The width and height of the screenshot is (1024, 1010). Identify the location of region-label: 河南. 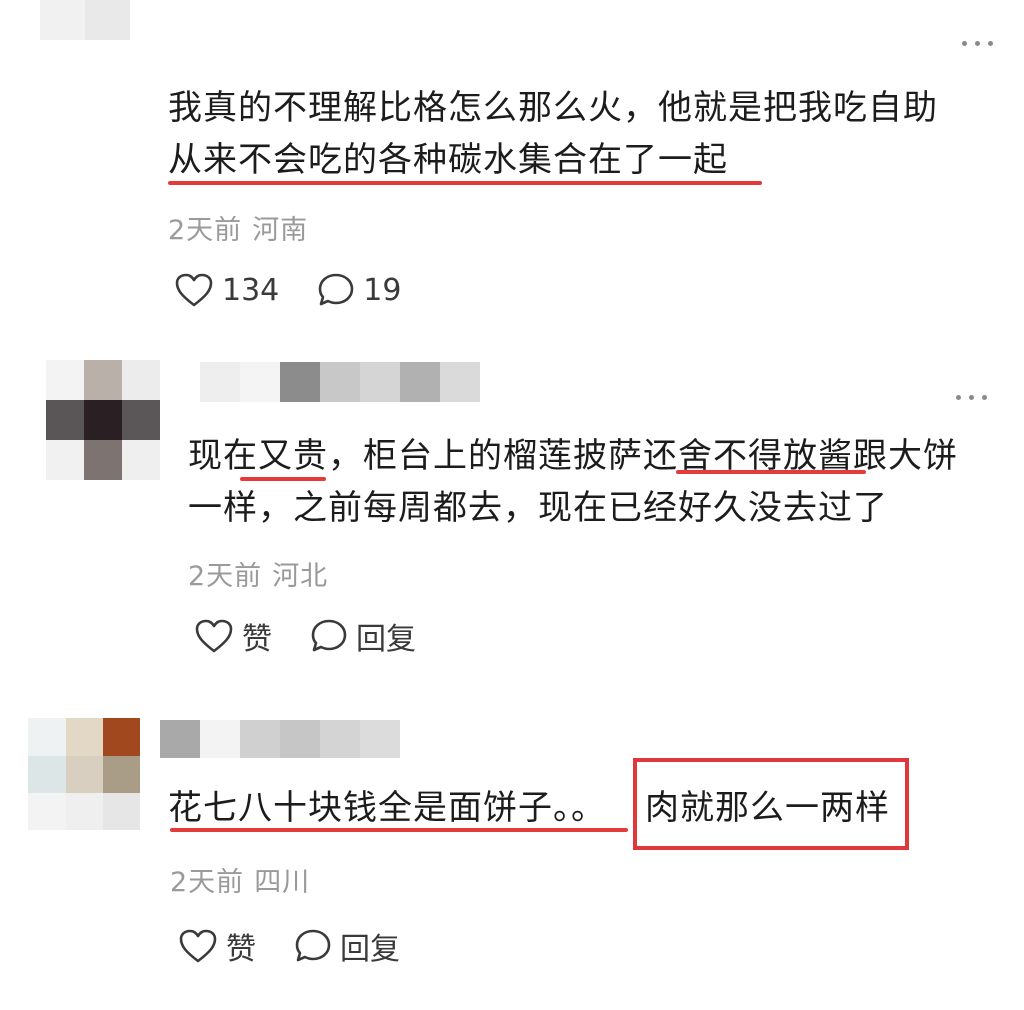
(280, 230).